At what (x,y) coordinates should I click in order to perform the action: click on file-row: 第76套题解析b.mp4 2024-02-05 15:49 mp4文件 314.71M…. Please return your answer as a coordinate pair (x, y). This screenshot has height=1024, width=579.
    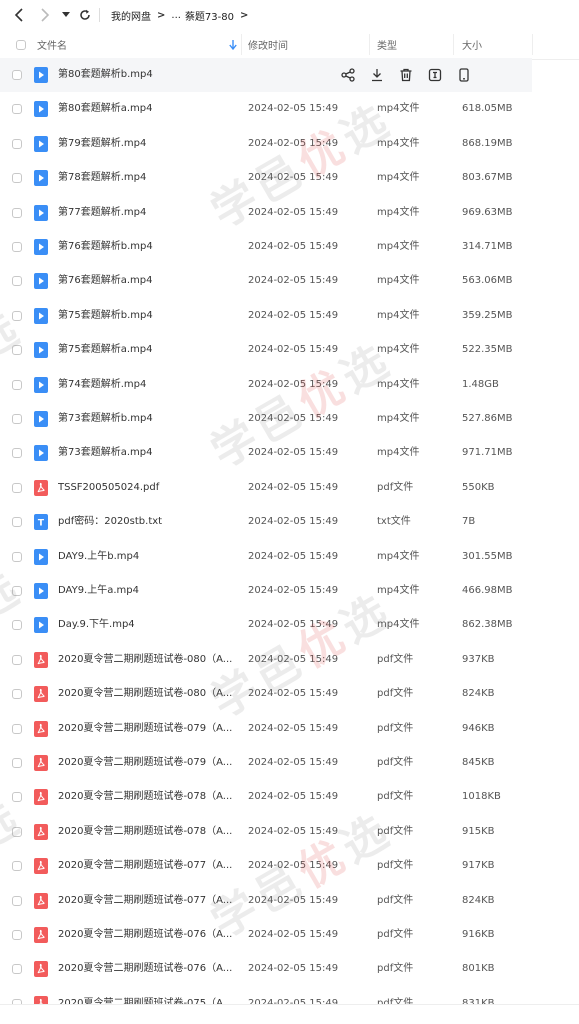
    Looking at the image, I should click on (289, 247).